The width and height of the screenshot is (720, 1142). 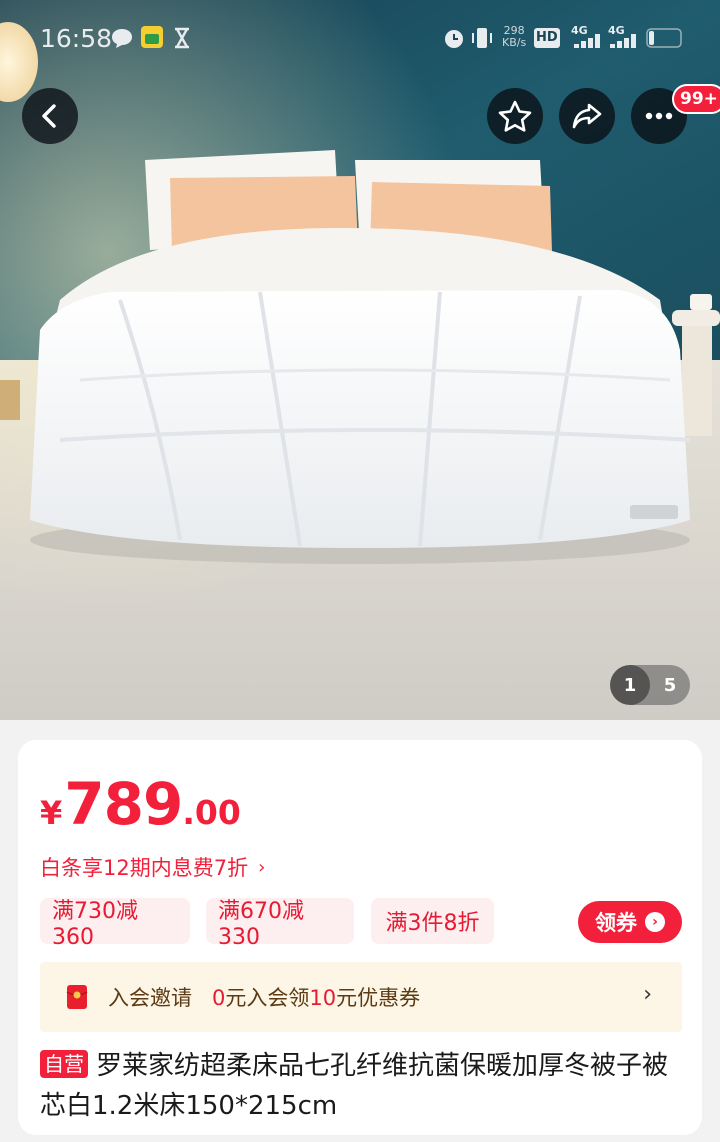 I want to click on product-title: 自营 罗莱家纺超柔床品七孔纤维抗菌保暖加厚冬被子被芯白1.2米床150*215cm, so click(x=365, y=1086).